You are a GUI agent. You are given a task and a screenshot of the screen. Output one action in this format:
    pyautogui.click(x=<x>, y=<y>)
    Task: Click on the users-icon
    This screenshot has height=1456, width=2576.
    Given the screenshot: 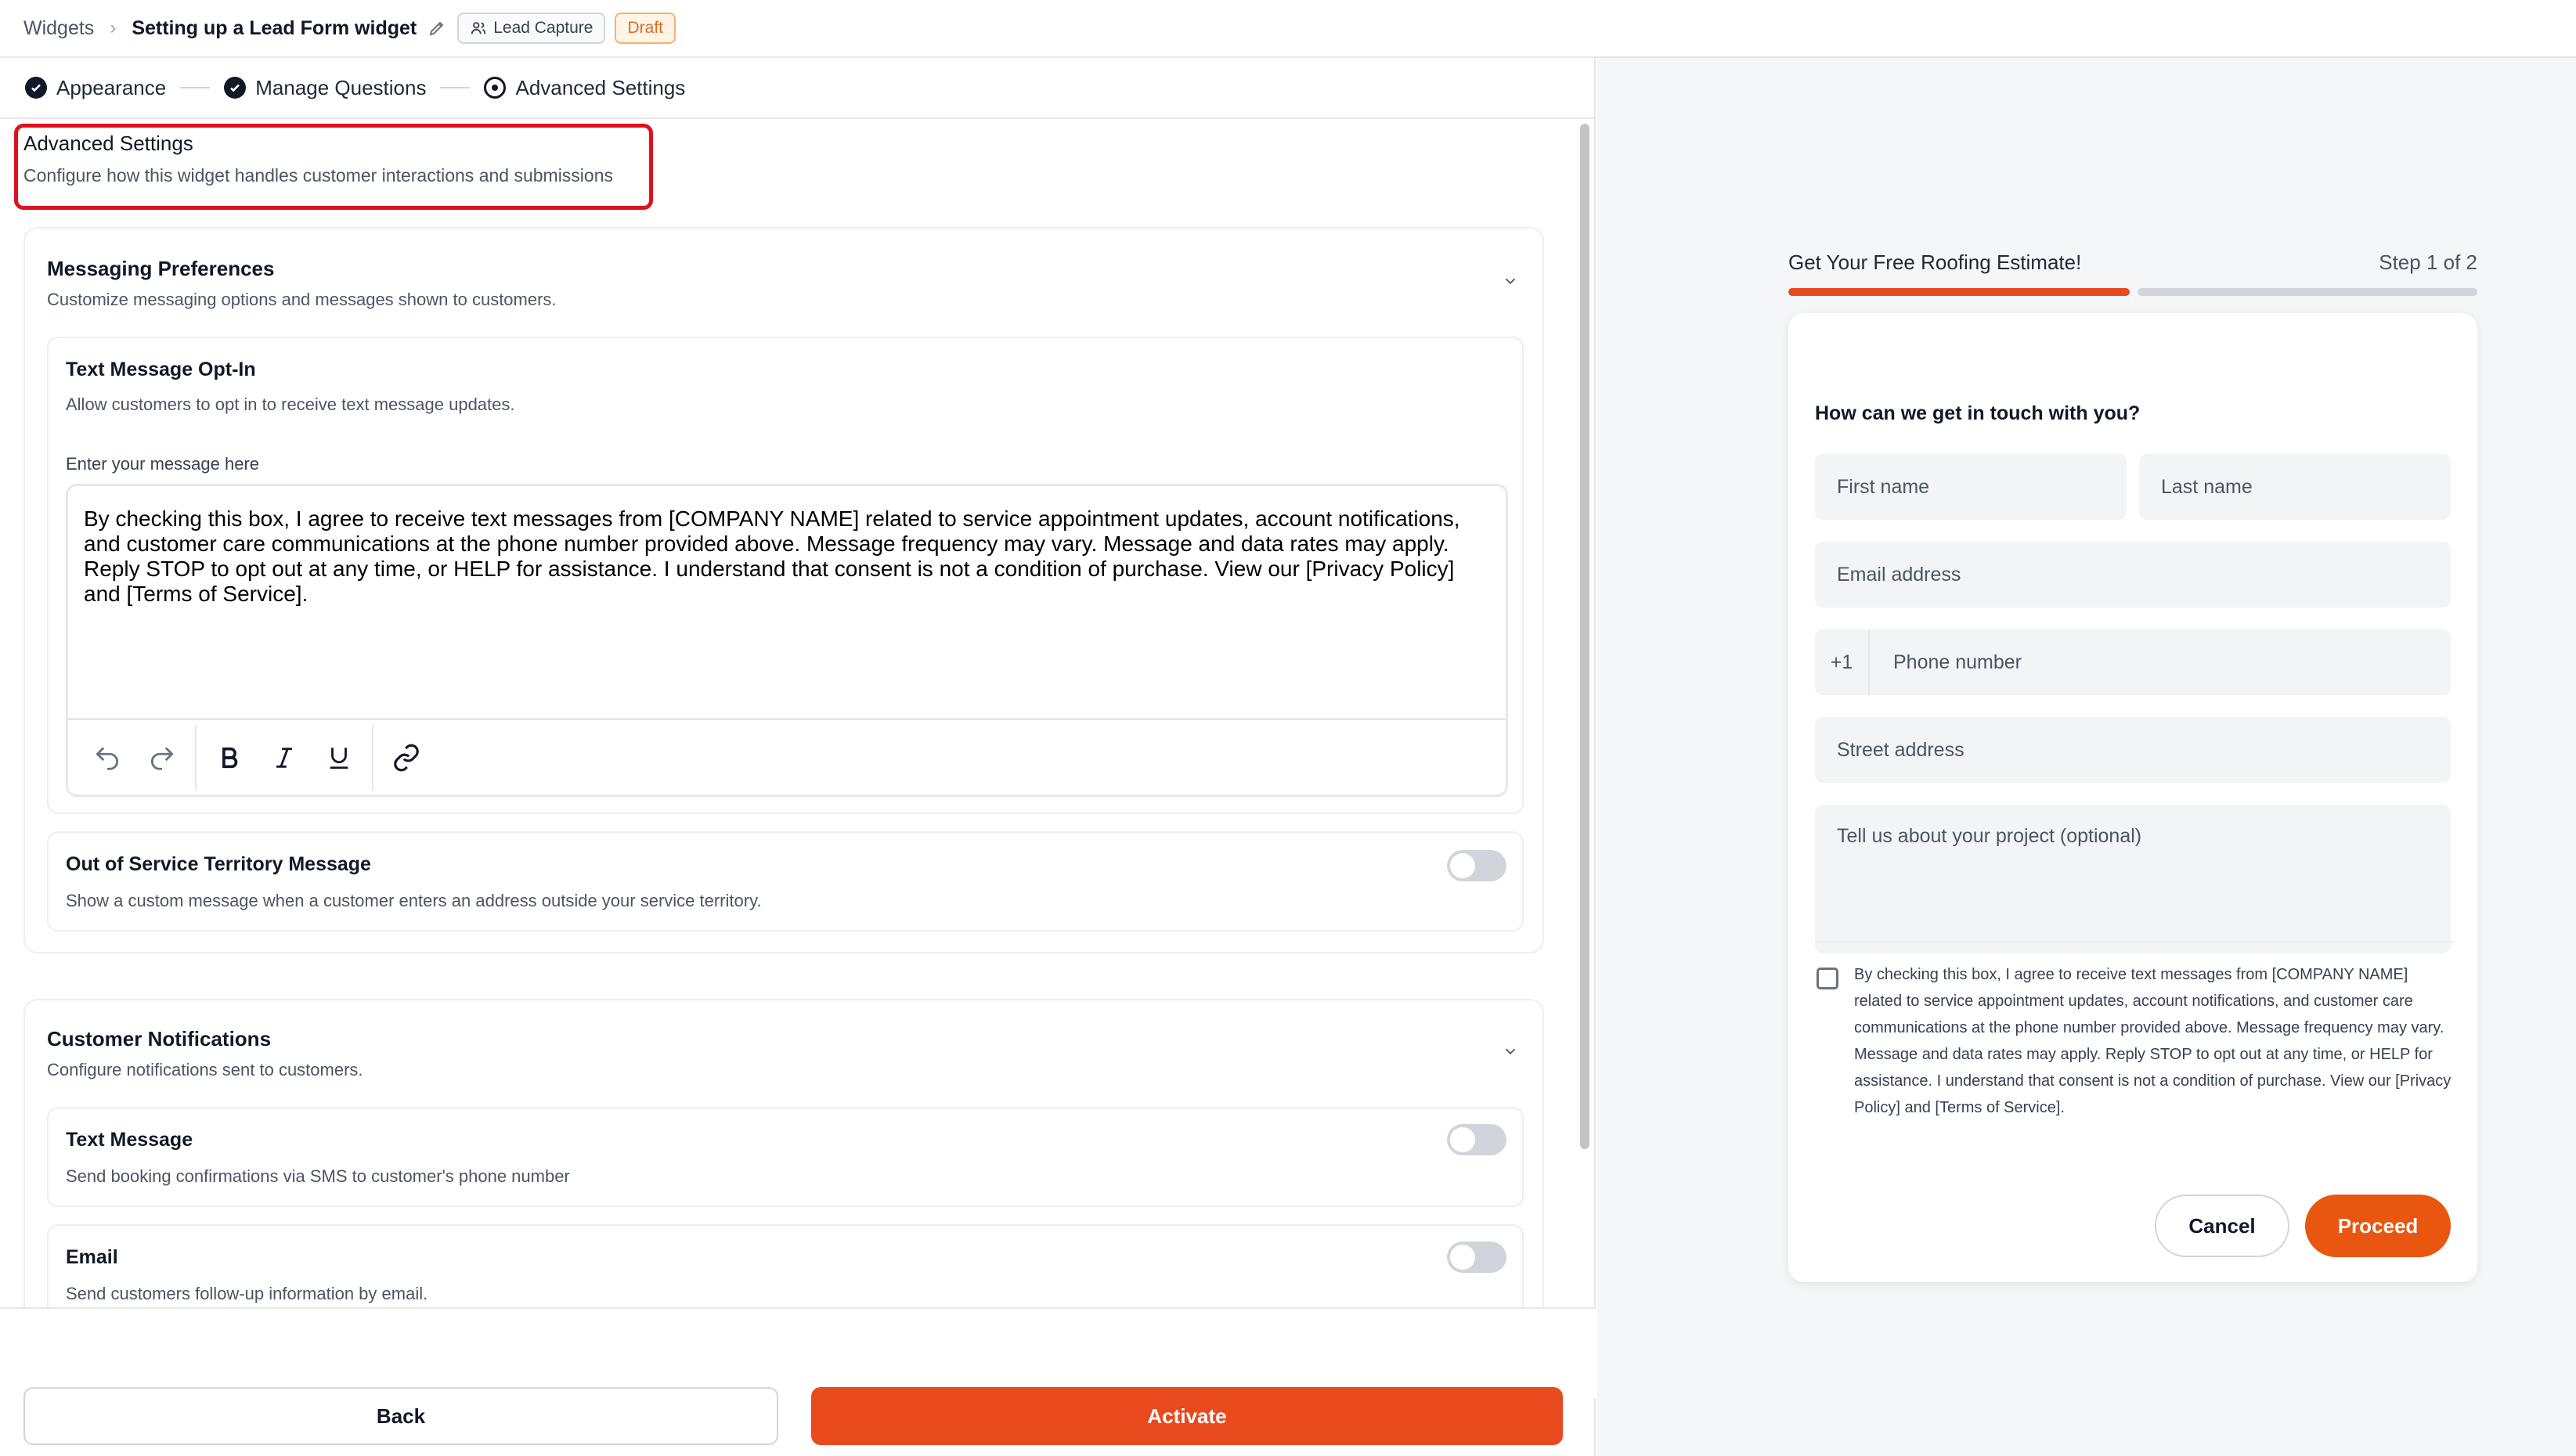 What is the action you would take?
    pyautogui.click(x=479, y=28)
    